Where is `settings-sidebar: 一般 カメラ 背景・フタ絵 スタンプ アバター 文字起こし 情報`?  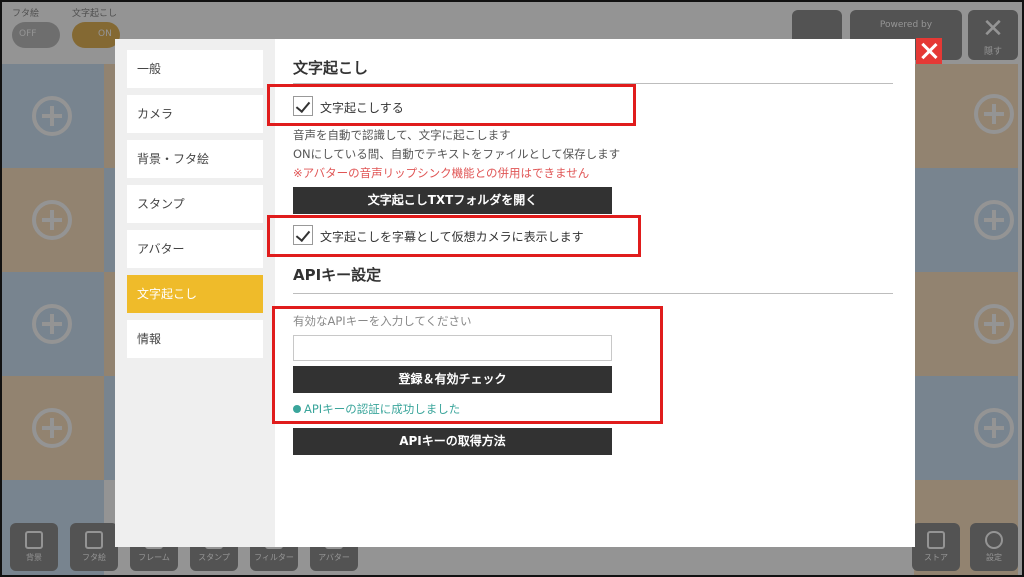 settings-sidebar: 一般 カメラ 背景・フタ絵 スタンプ アバター 文字起こし 情報 is located at coordinates (195, 293).